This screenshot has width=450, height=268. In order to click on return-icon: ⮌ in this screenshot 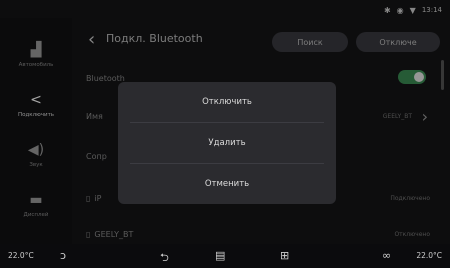, I will do `click(164, 258)`.